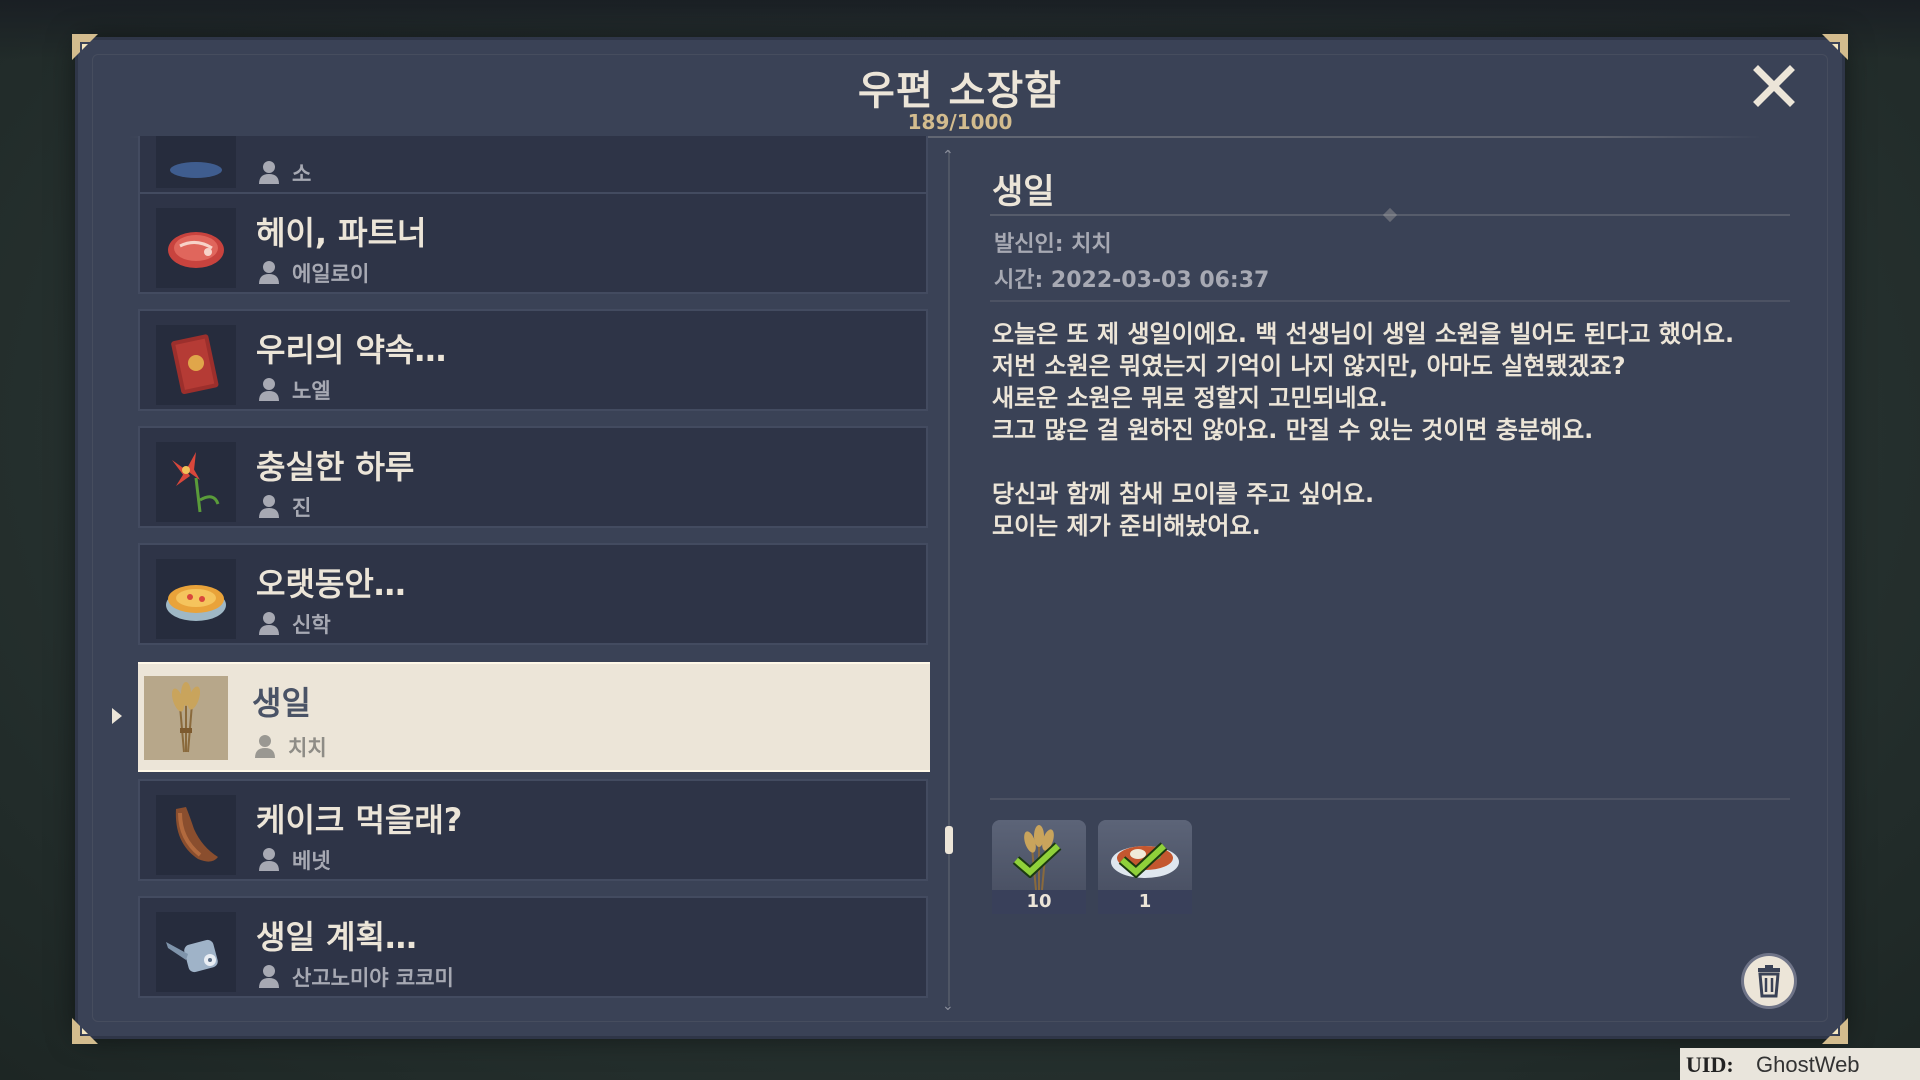 The height and width of the screenshot is (1080, 1920). What do you see at coordinates (1145, 902) in the screenshot?
I see `attachment-quantity: 1` at bounding box center [1145, 902].